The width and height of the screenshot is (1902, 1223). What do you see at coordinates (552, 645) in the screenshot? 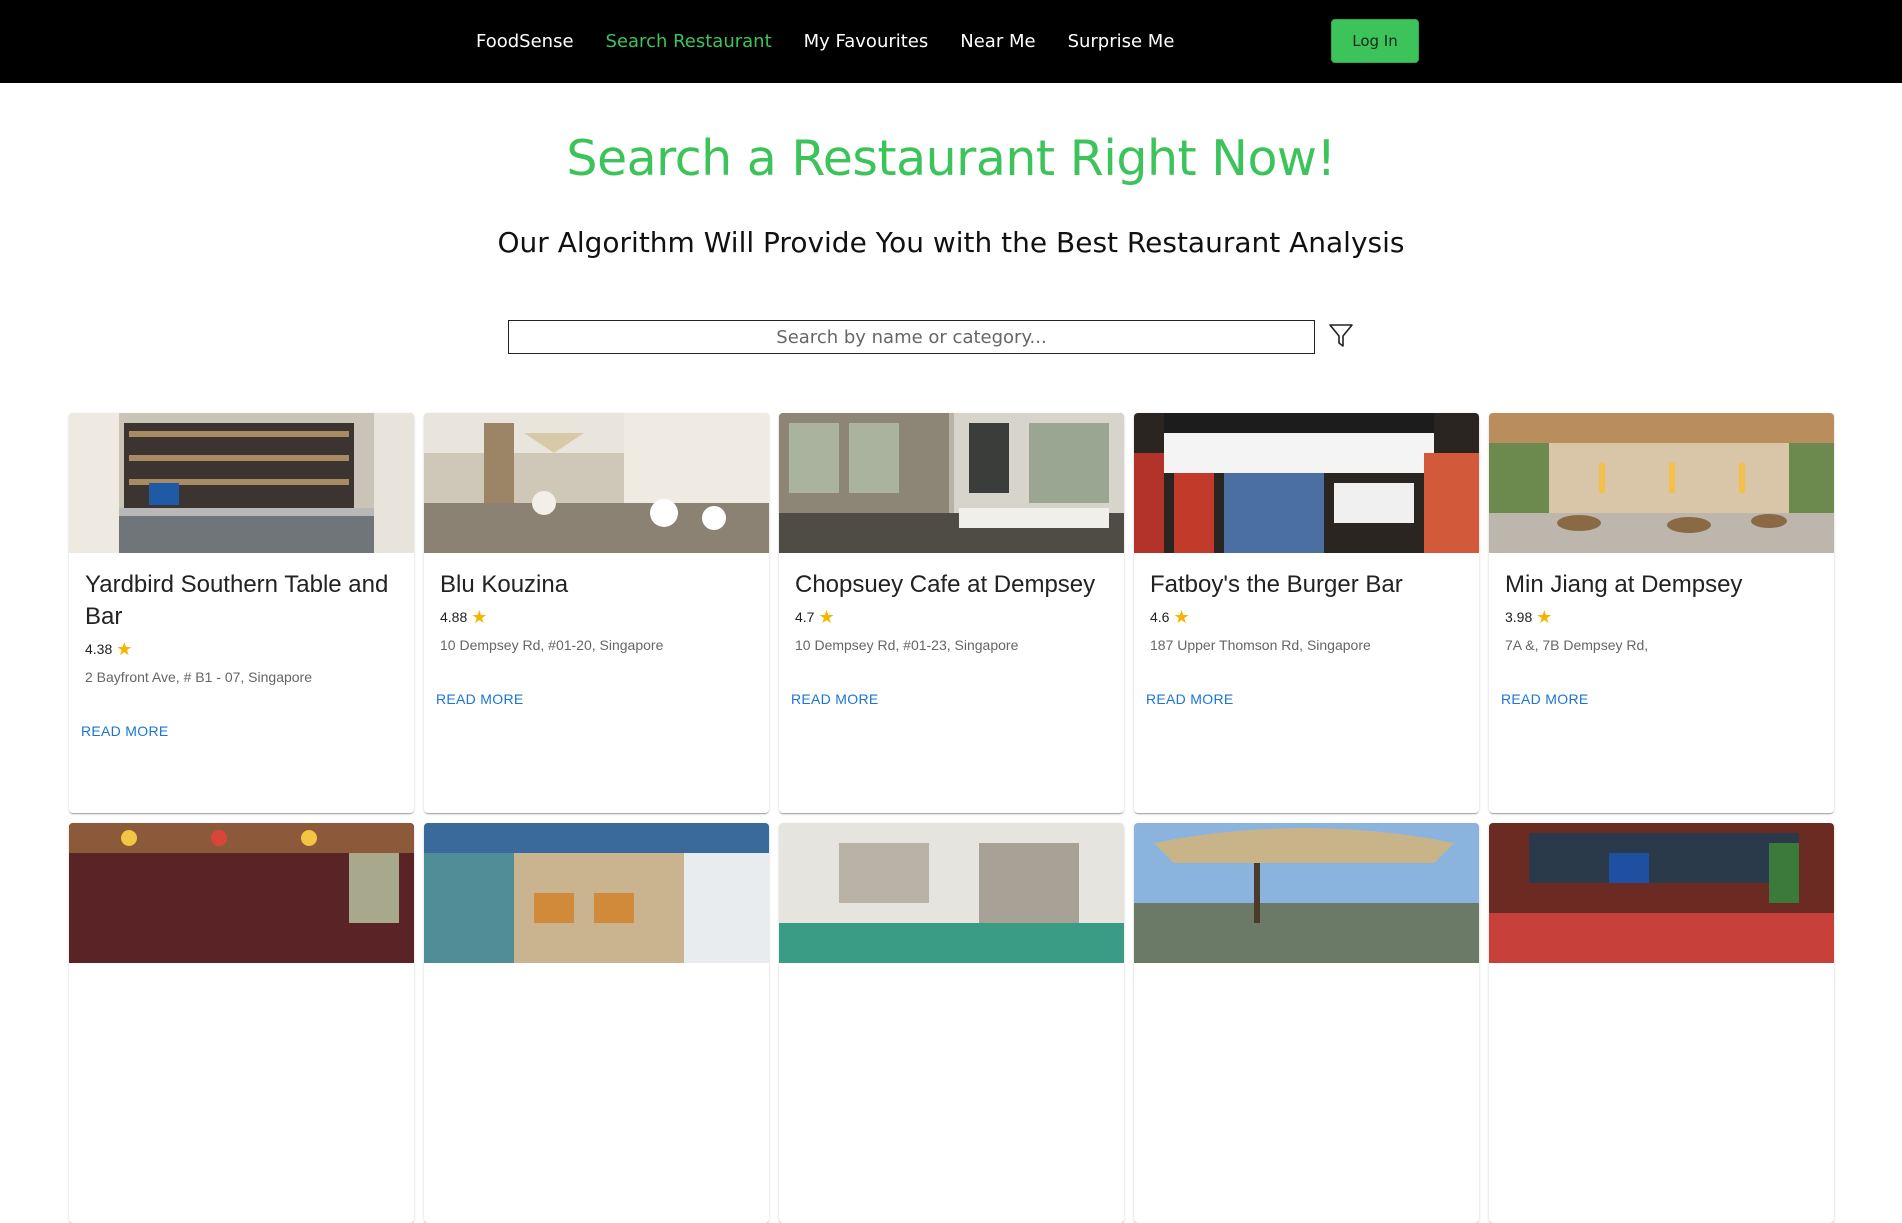
I see `restaurant-address: 10 Dempsey Rd, #01-20, Singapore` at bounding box center [552, 645].